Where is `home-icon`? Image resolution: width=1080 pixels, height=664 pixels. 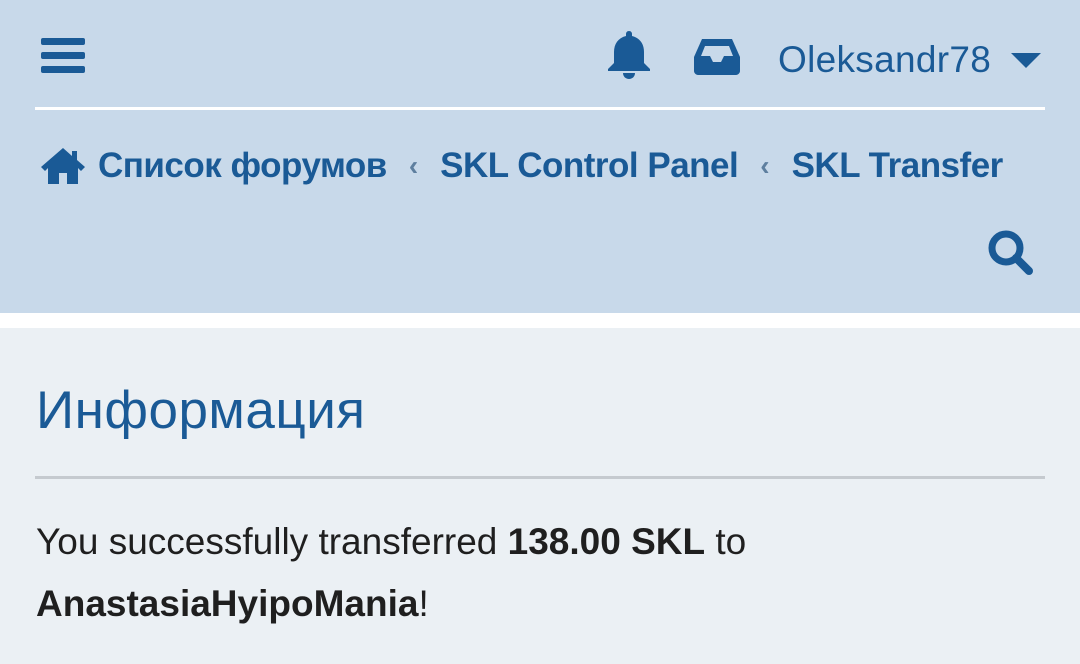 home-icon is located at coordinates (63, 166).